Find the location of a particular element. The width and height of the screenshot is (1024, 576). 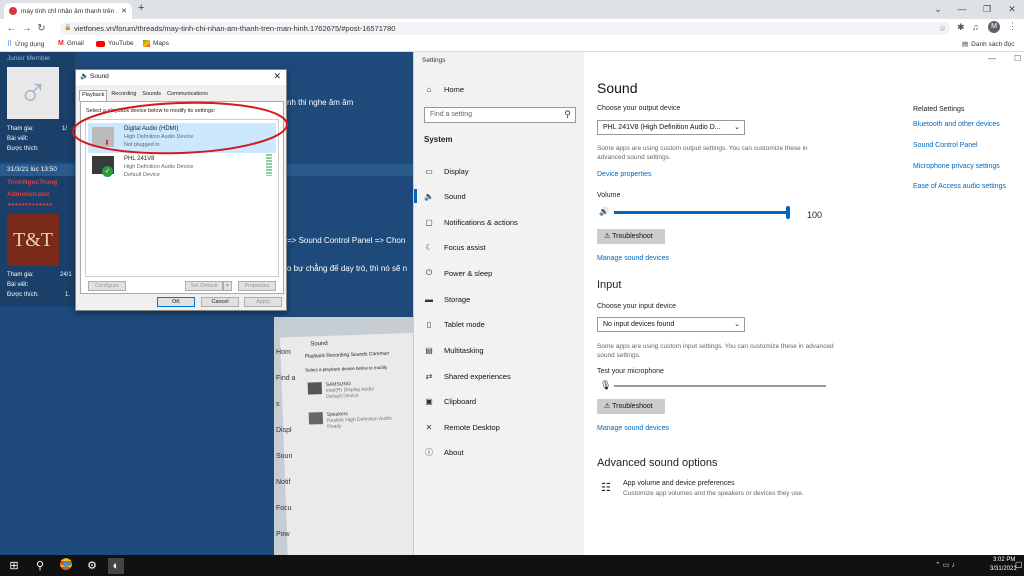

input-troubleshoot-button: ⚠ Troubleshoot is located at coordinates (631, 406).